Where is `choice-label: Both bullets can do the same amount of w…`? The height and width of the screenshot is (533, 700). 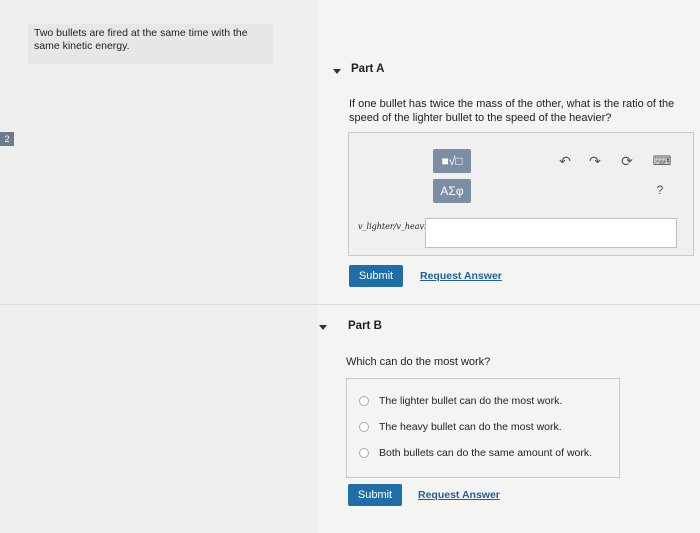 choice-label: Both bullets can do the same amount of w… is located at coordinates (486, 453).